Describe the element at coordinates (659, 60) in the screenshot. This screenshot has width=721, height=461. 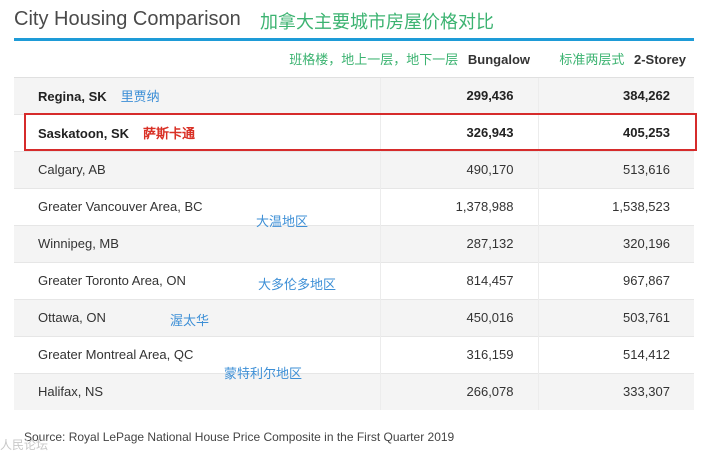
I see `column-header-two-storey-en: 2-Storey` at that location.